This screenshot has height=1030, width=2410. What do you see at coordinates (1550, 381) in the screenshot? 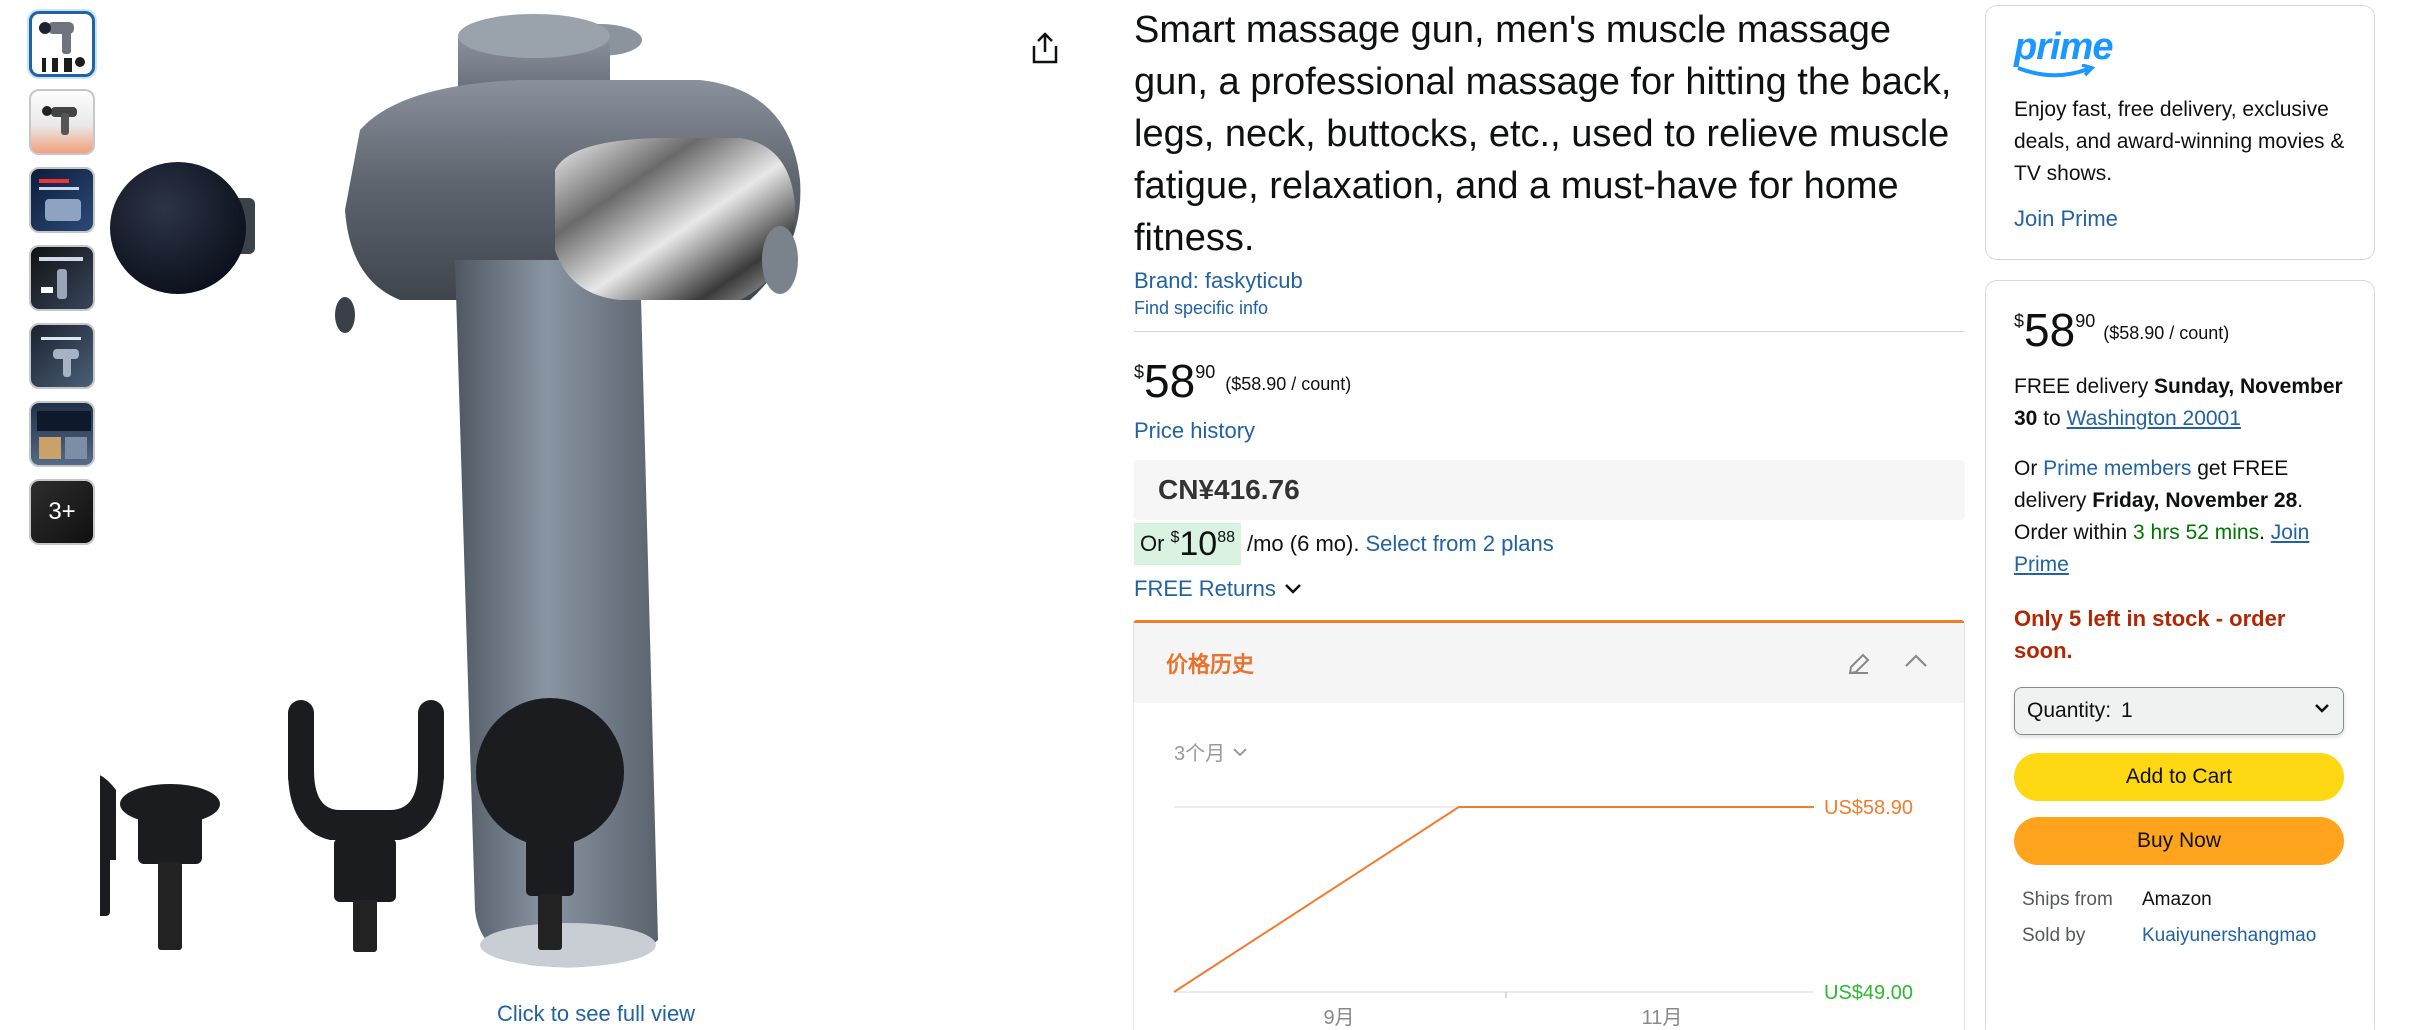
I see `price: $ 58 90 ($58.90 / count)` at bounding box center [1550, 381].